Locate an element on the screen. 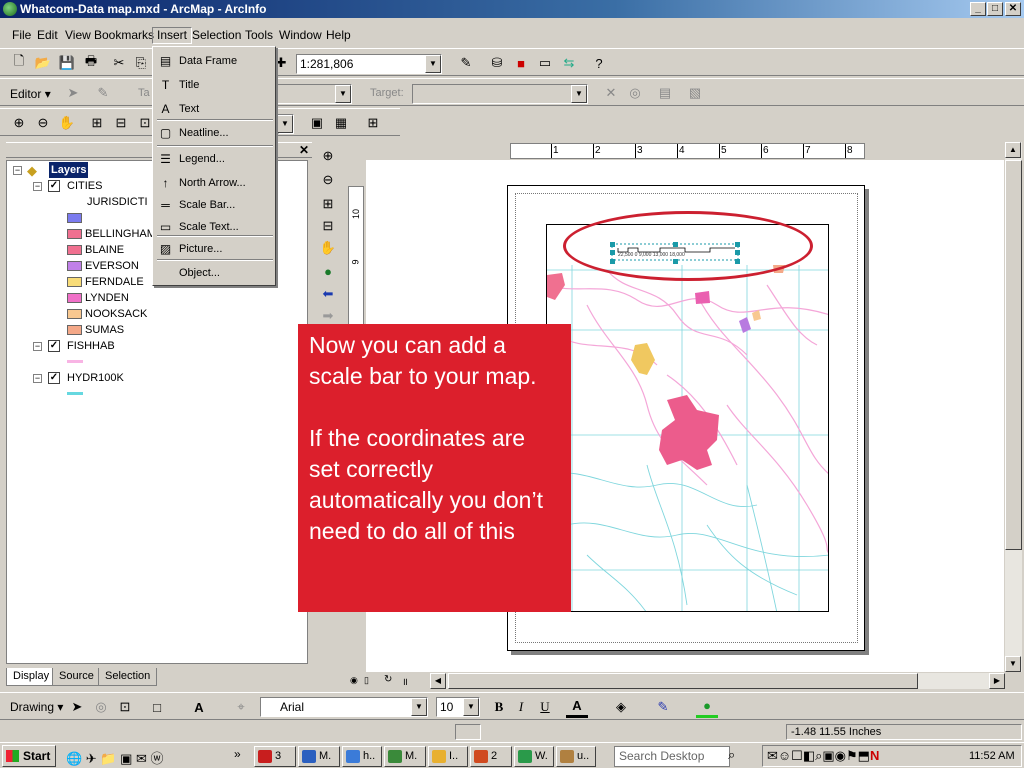  new-document-icon: 🗋 is located at coordinates (19, 63).